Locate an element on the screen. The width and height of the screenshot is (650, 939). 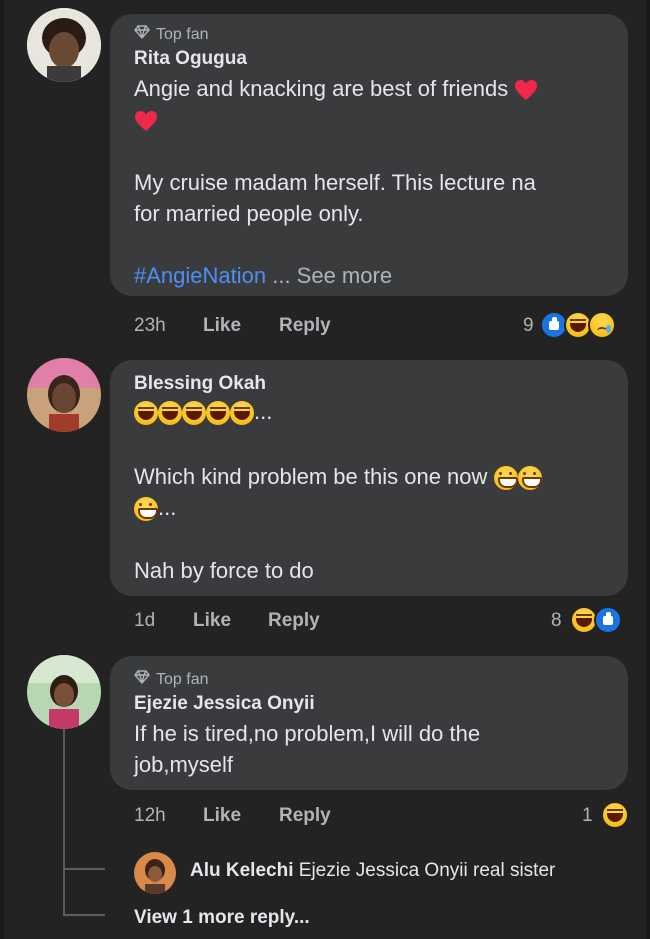
commenter-name: Blessing Okah is located at coordinates (200, 384).